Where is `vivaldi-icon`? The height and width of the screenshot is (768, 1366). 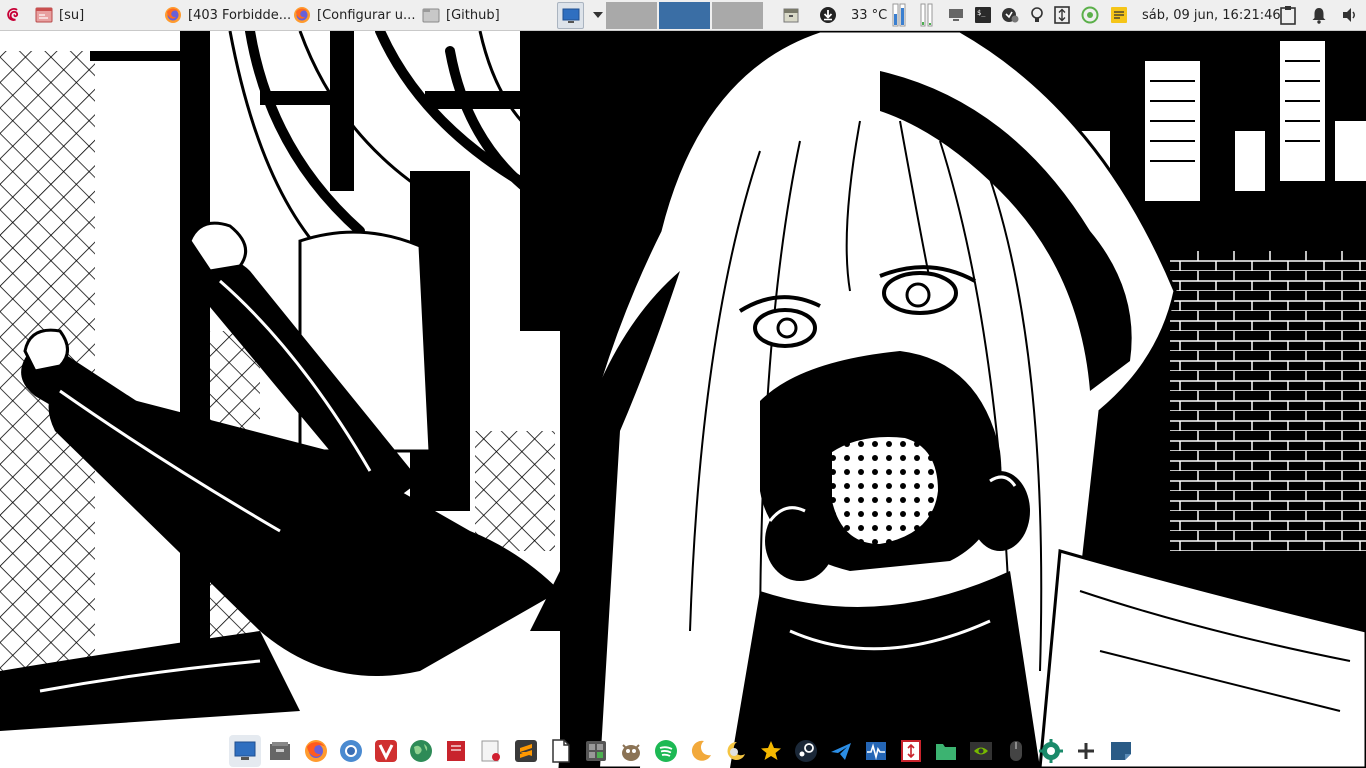 vivaldi-icon is located at coordinates (386, 751).